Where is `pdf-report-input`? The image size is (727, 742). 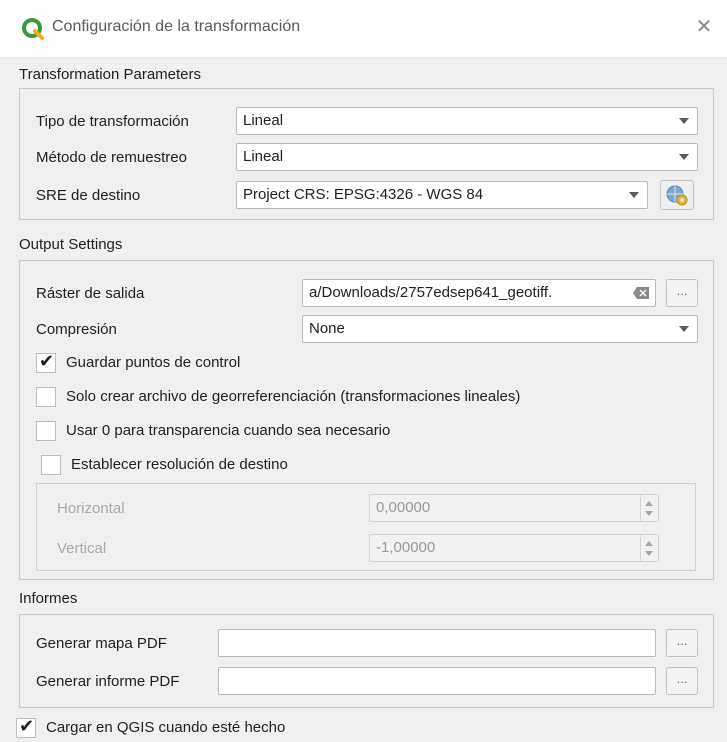
pdf-report-input is located at coordinates (437, 681).